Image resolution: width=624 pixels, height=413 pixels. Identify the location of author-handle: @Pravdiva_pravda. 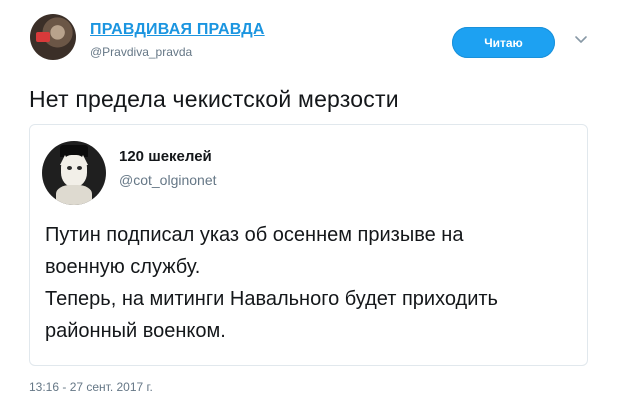
(141, 52).